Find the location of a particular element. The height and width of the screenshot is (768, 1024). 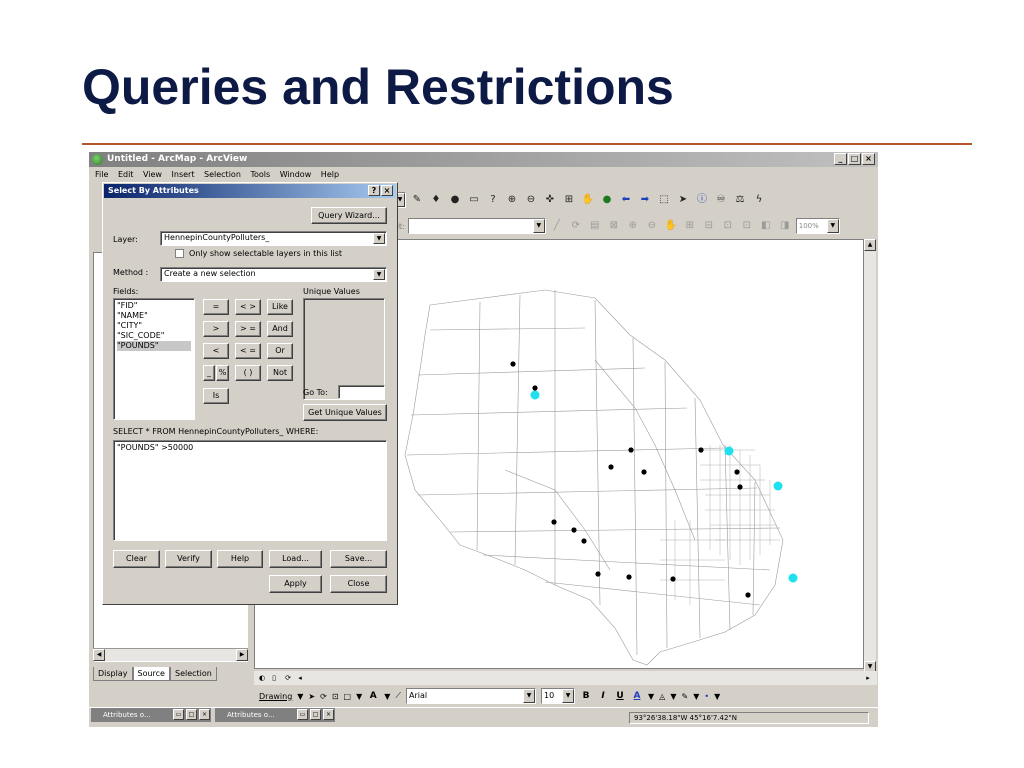

back-arrow-icon: ⬅ is located at coordinates (626, 200).